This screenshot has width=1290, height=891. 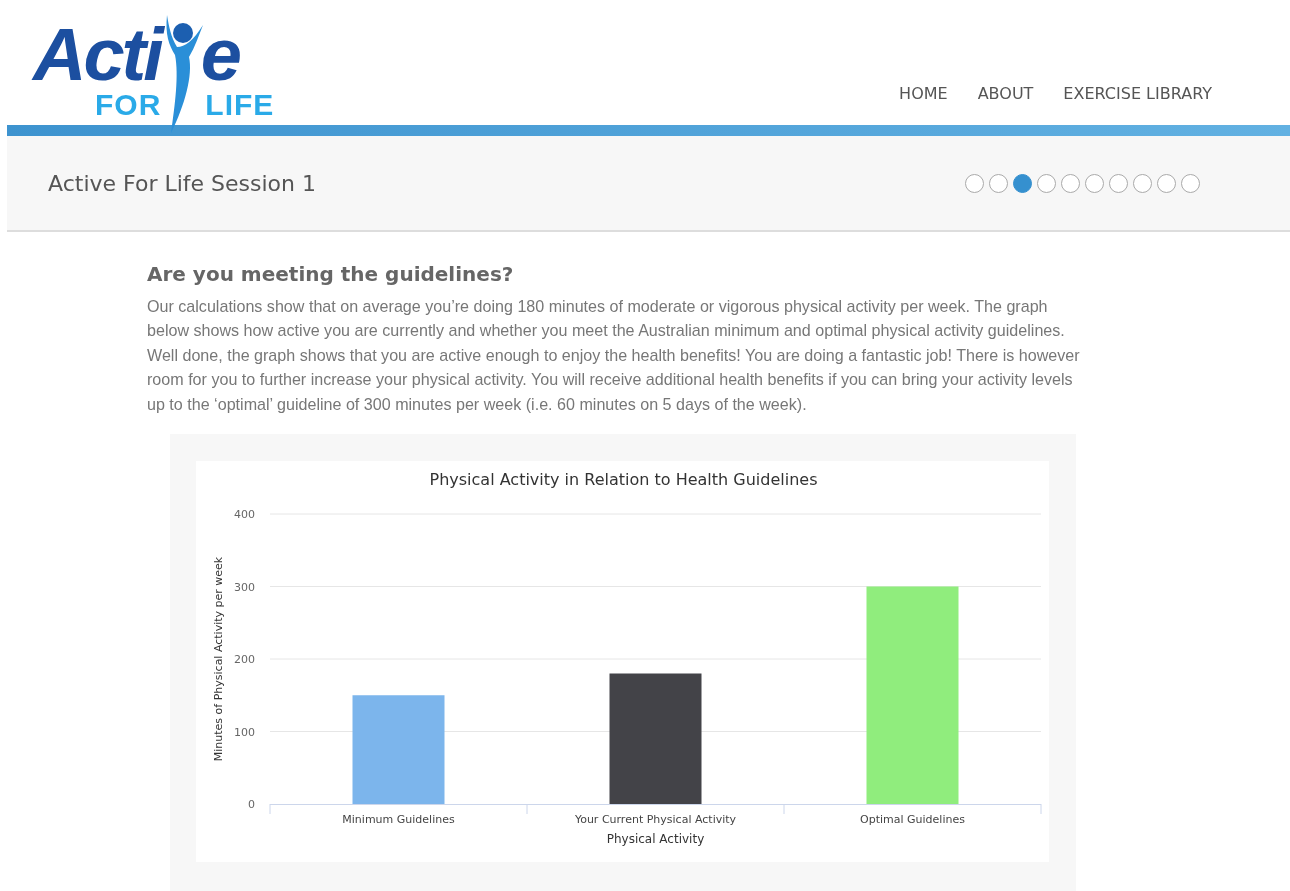 I want to click on y-tick-label: 400, so click(x=244, y=515).